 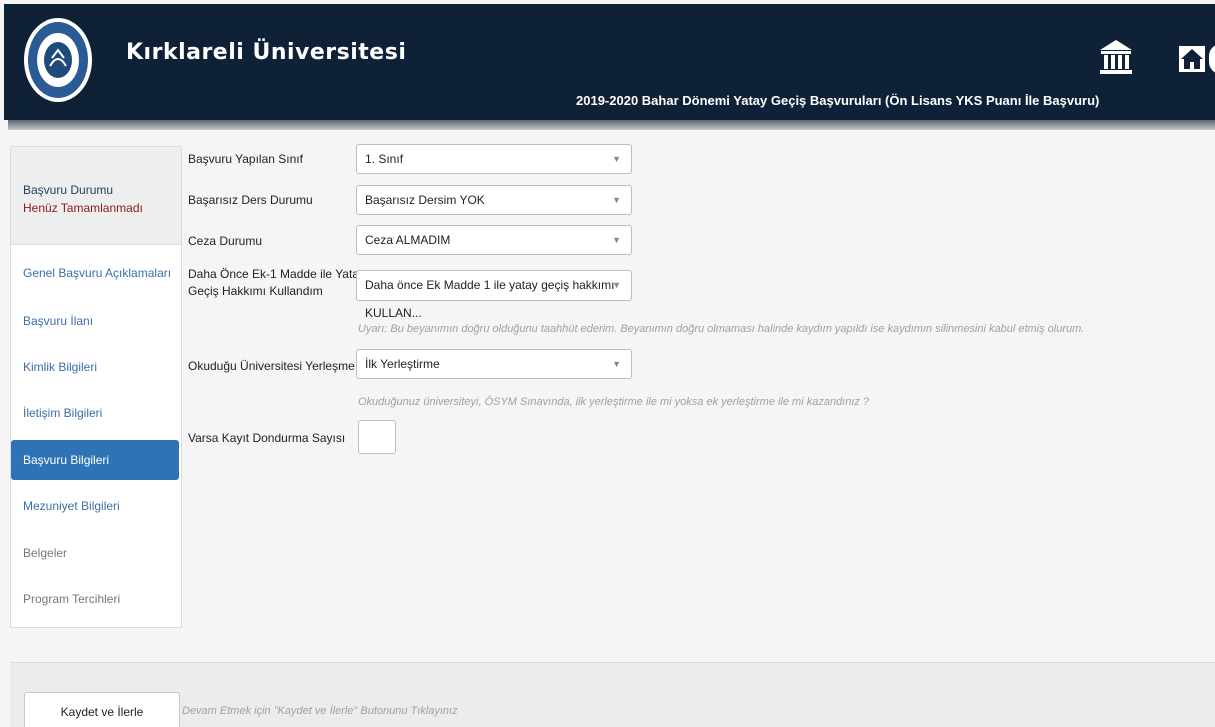 What do you see at coordinates (266, 52) in the screenshot?
I see `university-title: Kırklareli Üniversitesi` at bounding box center [266, 52].